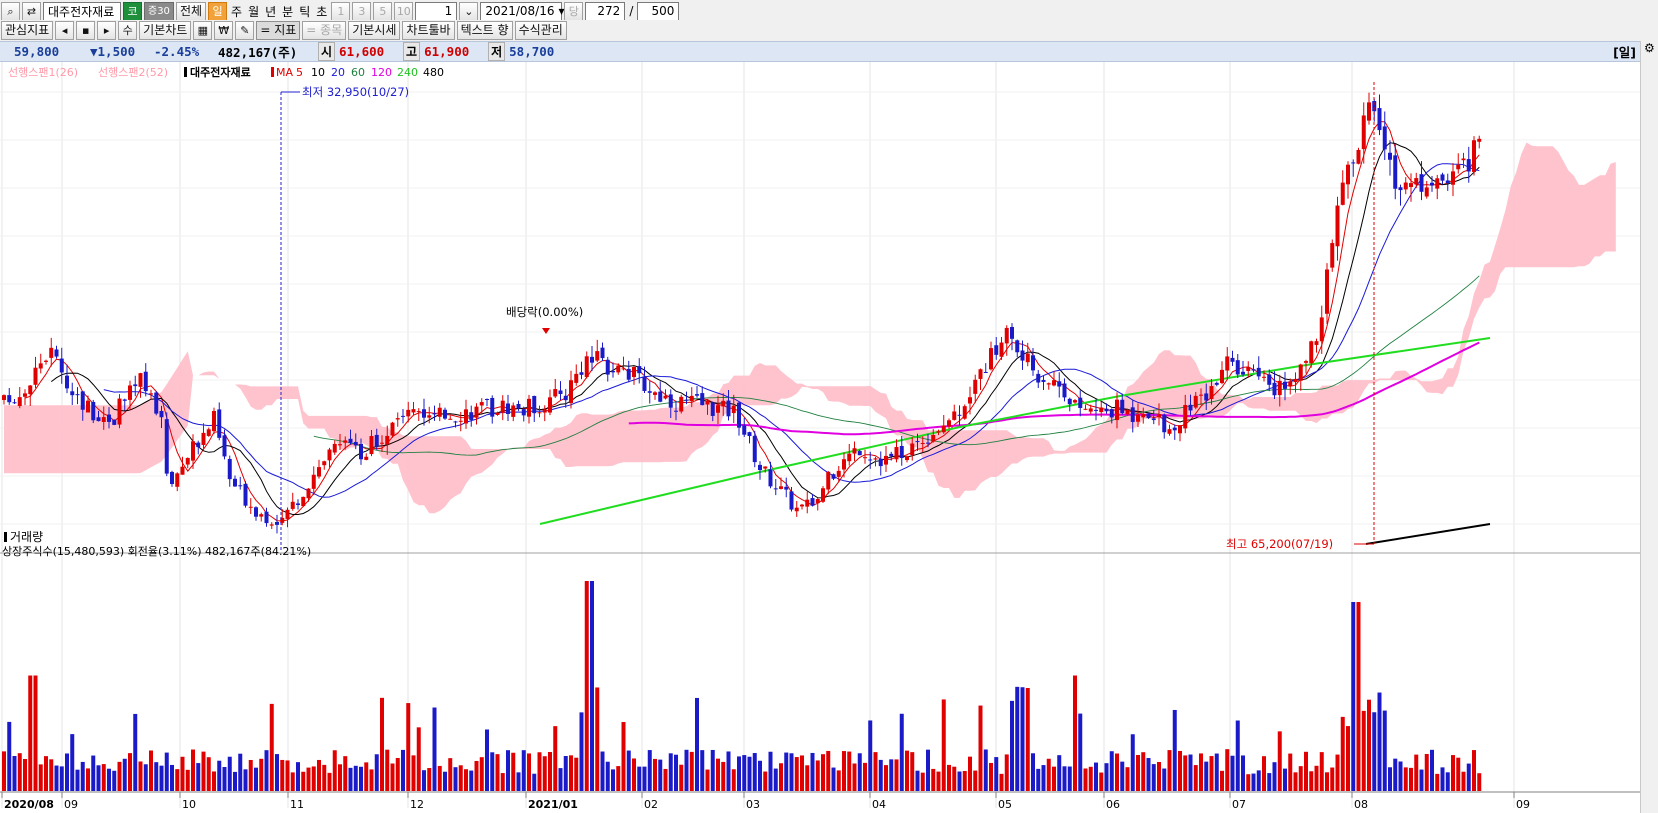  Describe the element at coordinates (107, 30) in the screenshot. I see `scroll-right-button: ▸` at that location.